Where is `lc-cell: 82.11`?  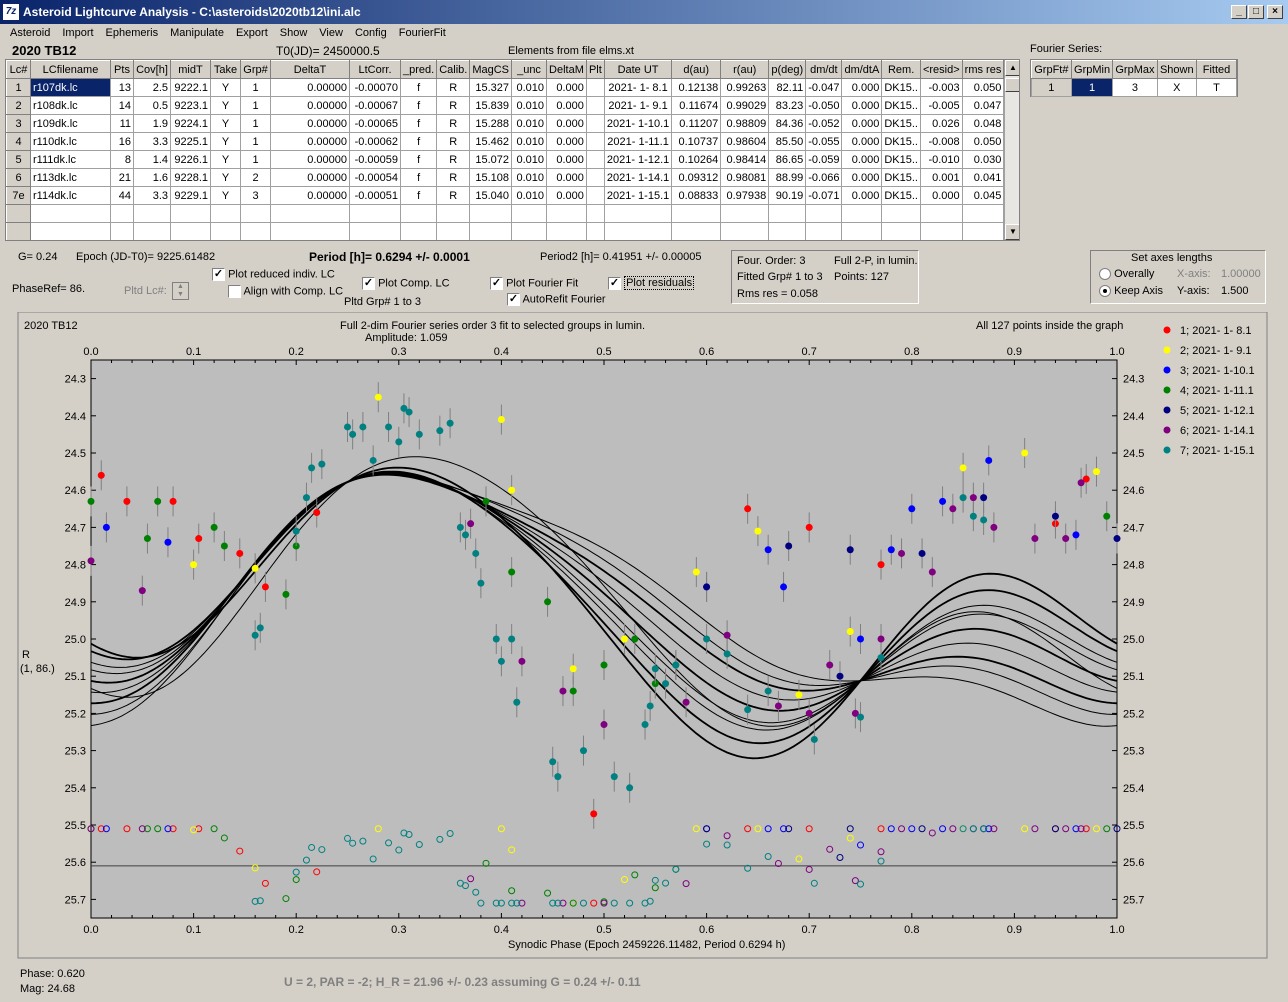 lc-cell: 82.11 is located at coordinates (787, 87).